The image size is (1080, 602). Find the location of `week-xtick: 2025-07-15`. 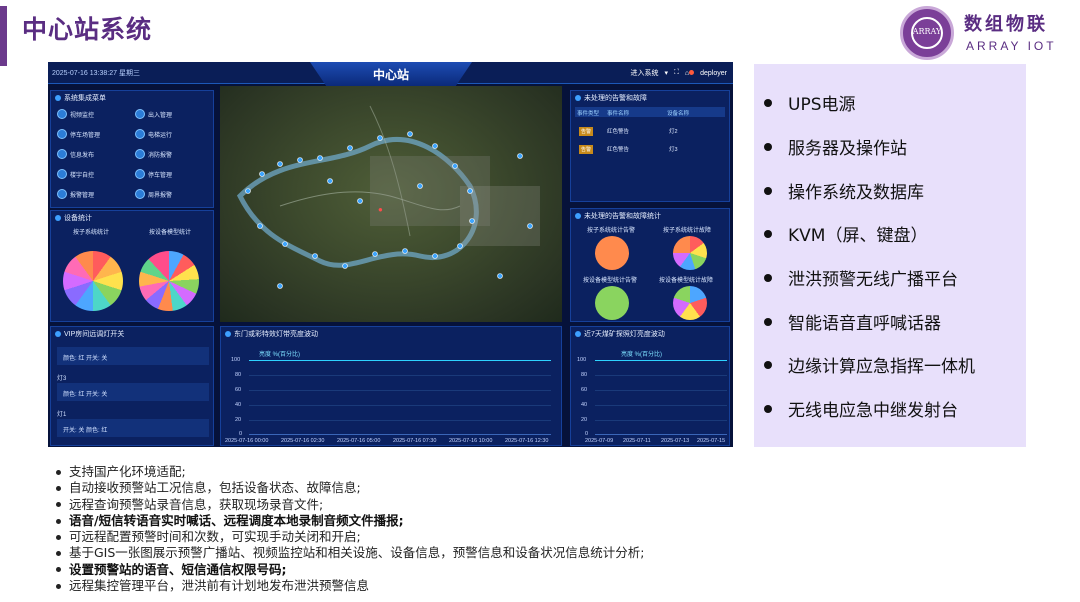

week-xtick: 2025-07-15 is located at coordinates (711, 441).